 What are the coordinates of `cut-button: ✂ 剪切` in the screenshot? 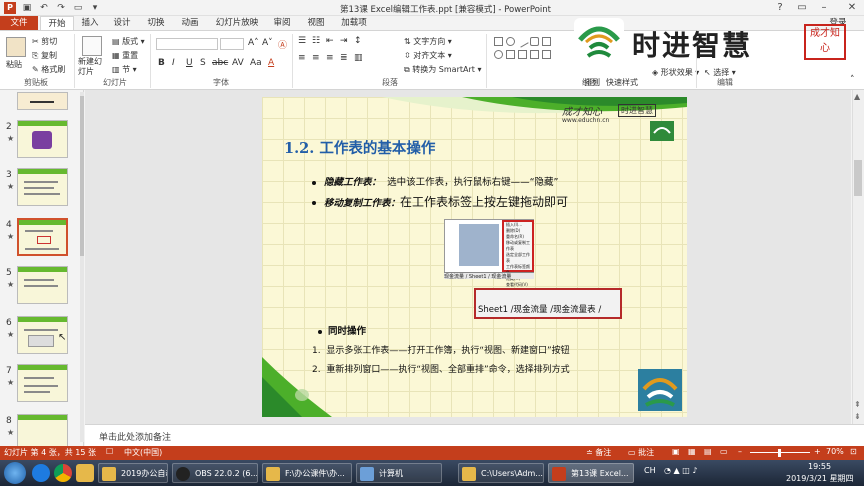 It's located at (44, 41).